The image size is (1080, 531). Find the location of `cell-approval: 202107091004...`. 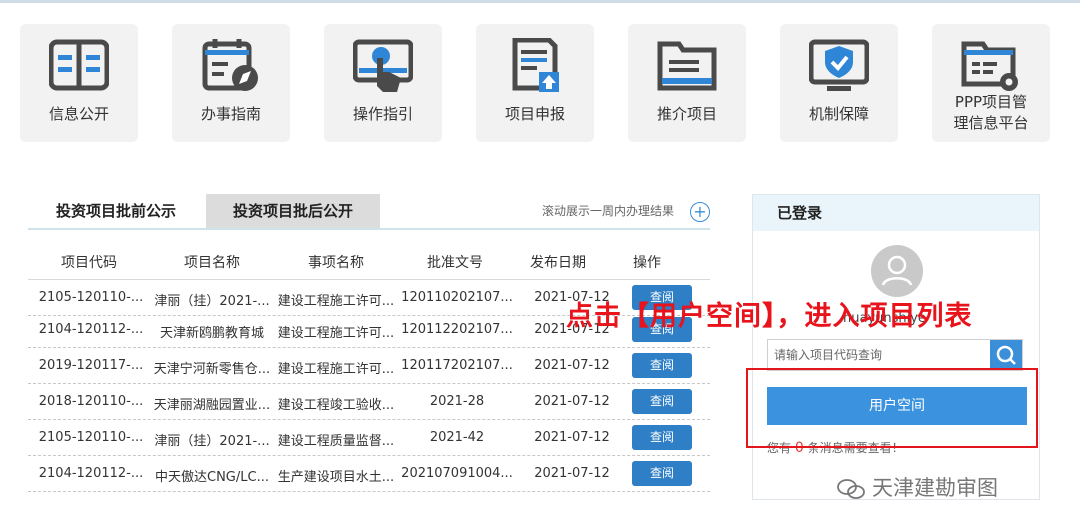

cell-approval: 202107091004... is located at coordinates (457, 473).